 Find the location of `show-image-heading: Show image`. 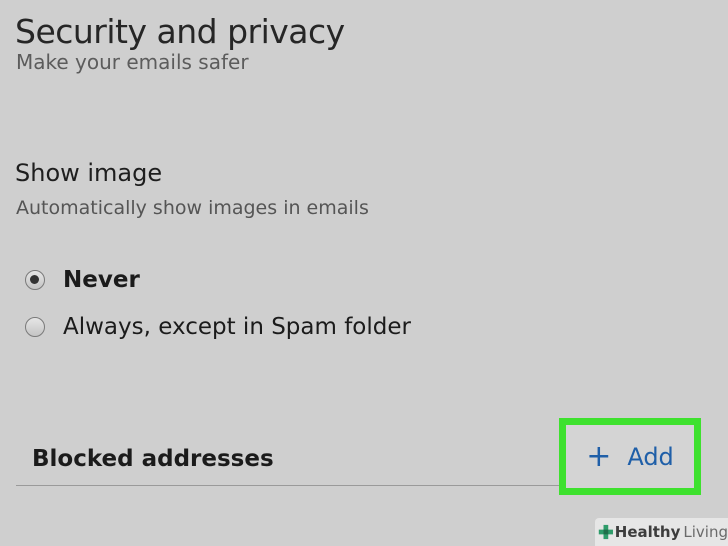

show-image-heading: Show image is located at coordinates (89, 173).